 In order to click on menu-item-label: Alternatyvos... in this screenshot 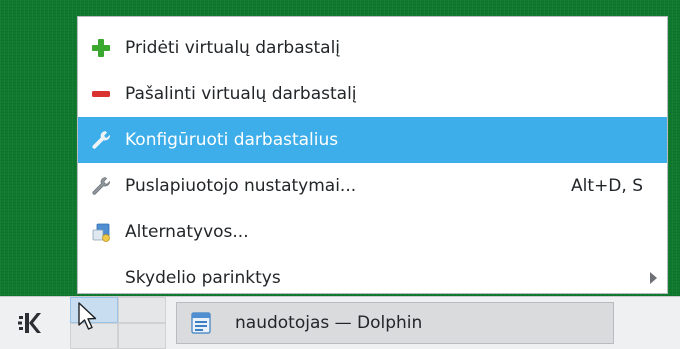, I will do `click(187, 232)`.